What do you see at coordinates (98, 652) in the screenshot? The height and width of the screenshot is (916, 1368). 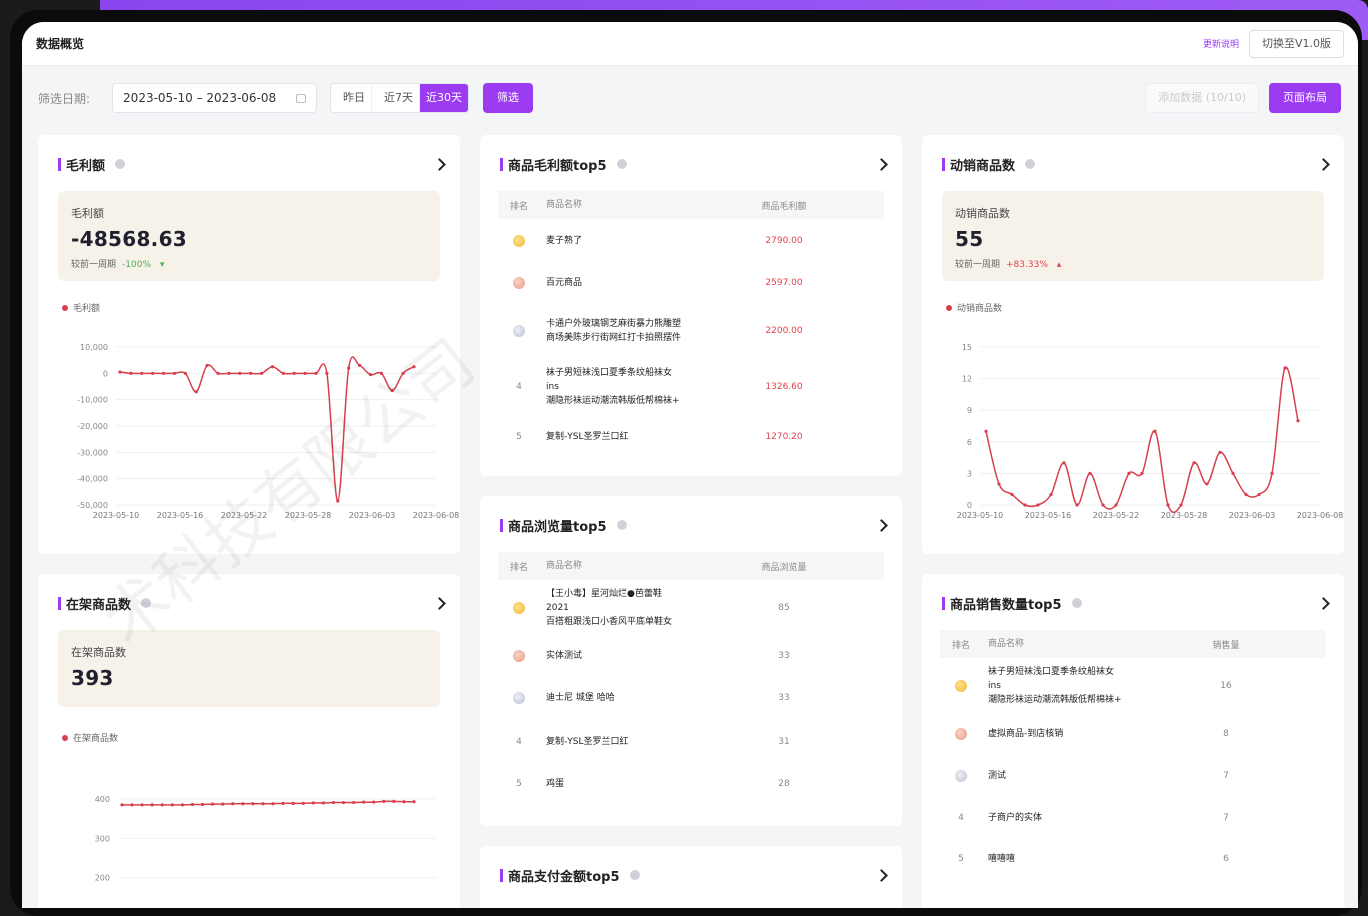 I see `kpi-label: 在架商品数` at bounding box center [98, 652].